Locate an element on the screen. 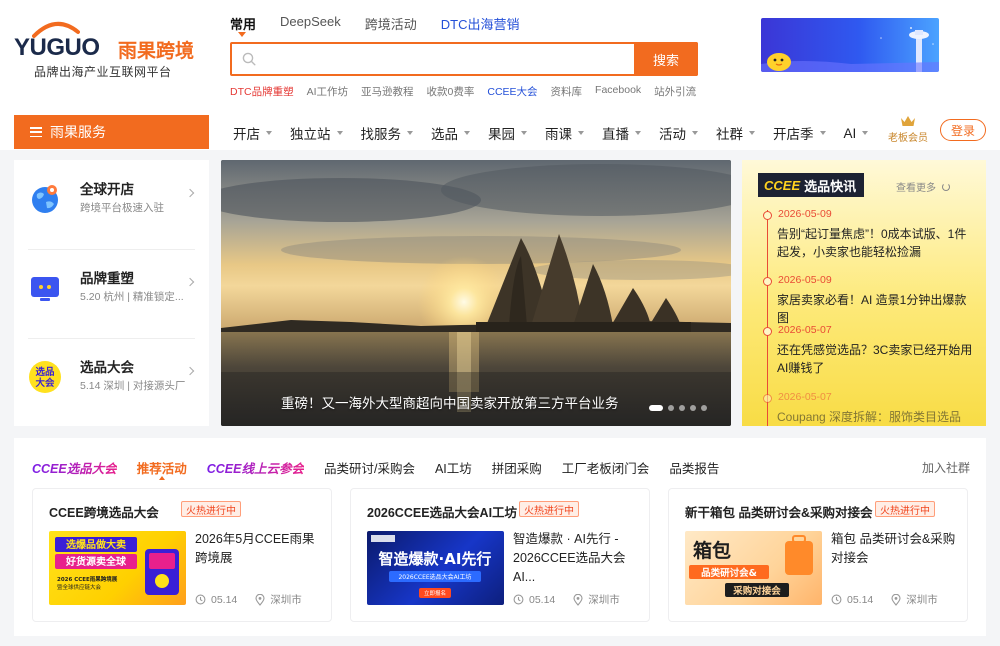 This screenshot has height=646, width=1000. tab-category-seminar: 品类研讨/采购会 is located at coordinates (369, 467).